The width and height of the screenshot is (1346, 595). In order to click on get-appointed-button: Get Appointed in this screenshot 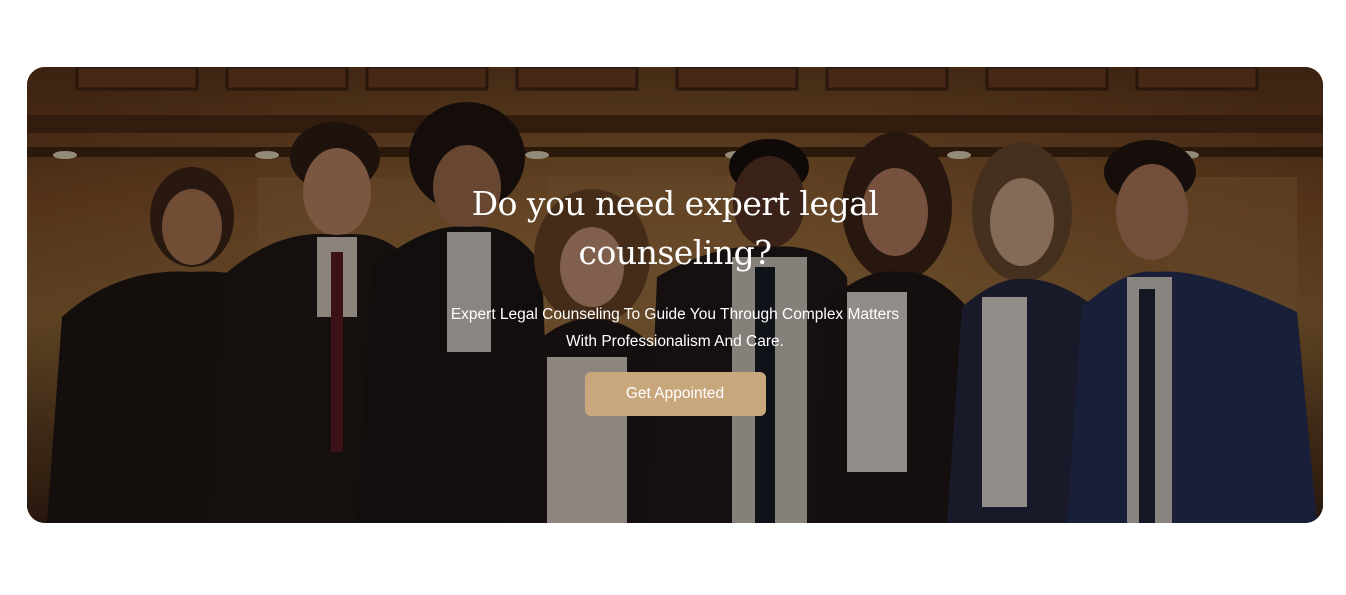, I will do `click(675, 394)`.